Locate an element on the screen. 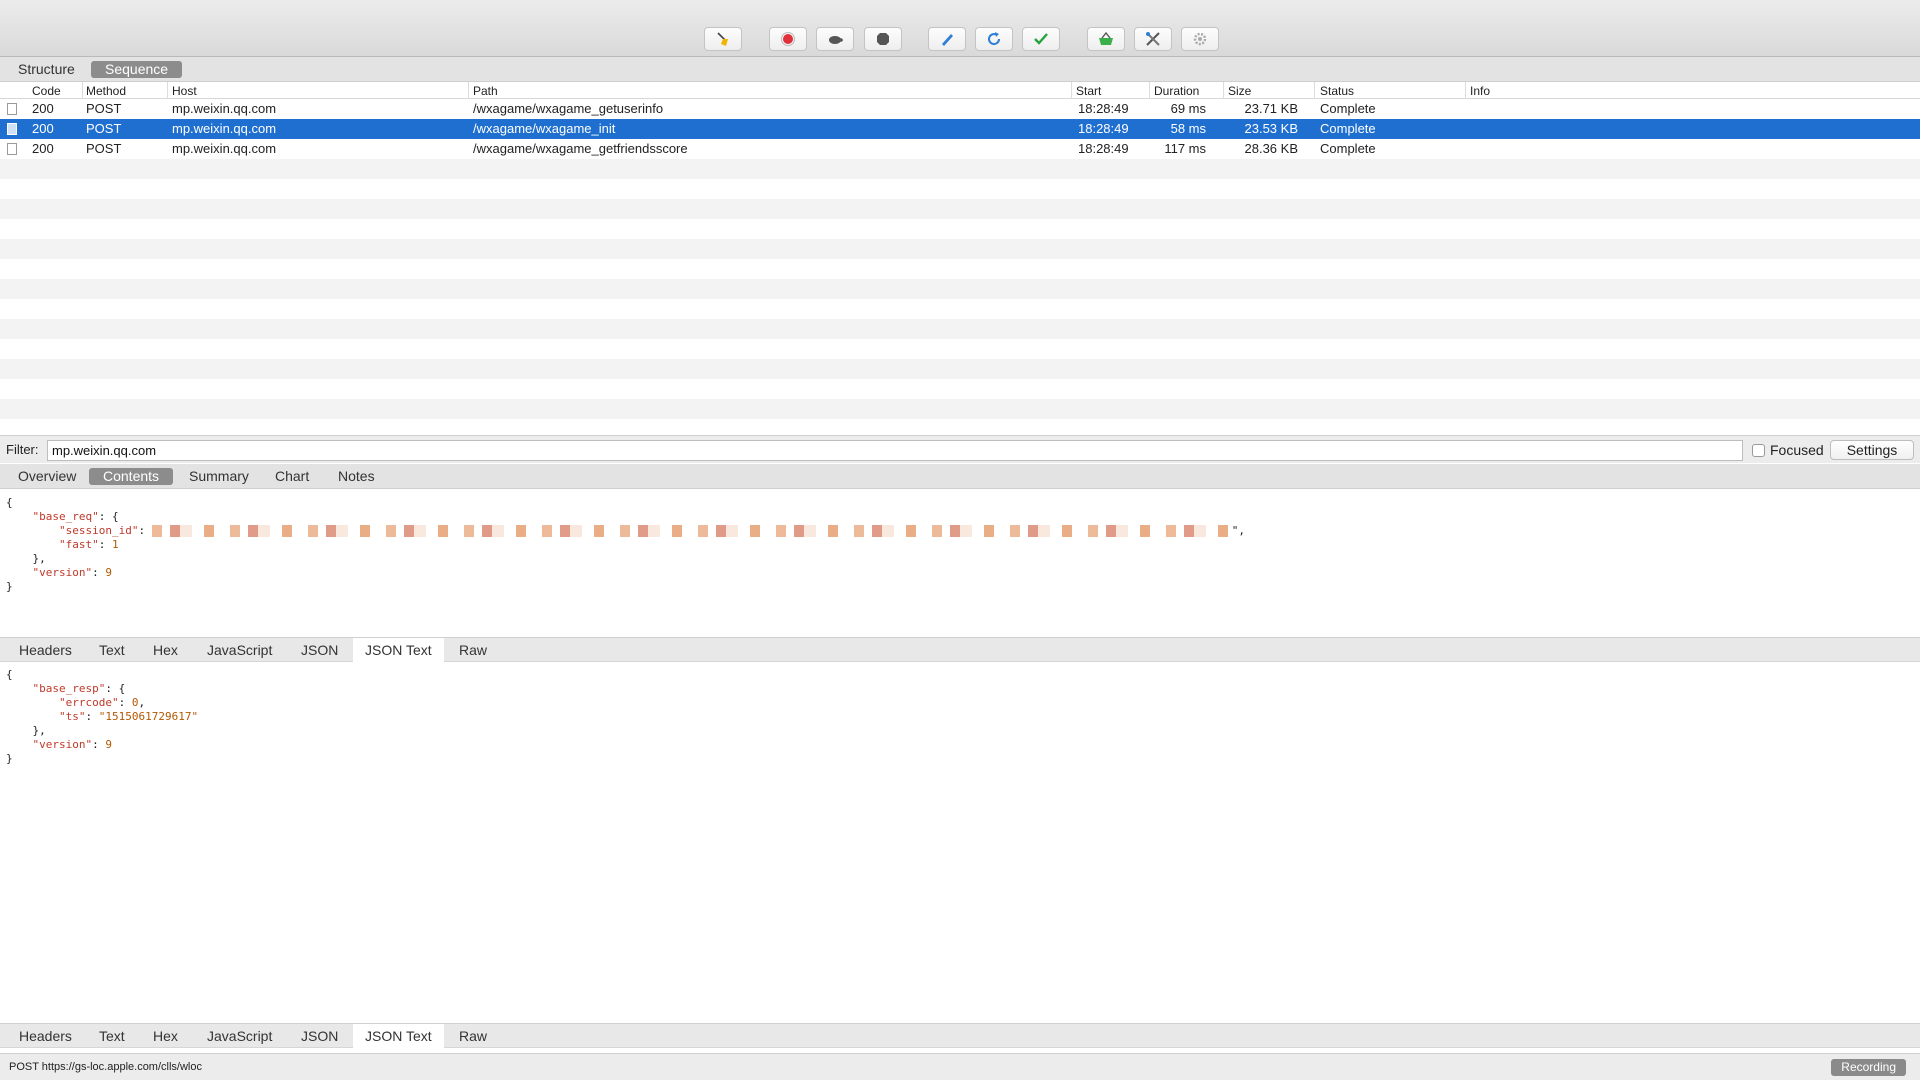 This screenshot has height=1080, width=1920. tools-button is located at coordinates (1153, 39).